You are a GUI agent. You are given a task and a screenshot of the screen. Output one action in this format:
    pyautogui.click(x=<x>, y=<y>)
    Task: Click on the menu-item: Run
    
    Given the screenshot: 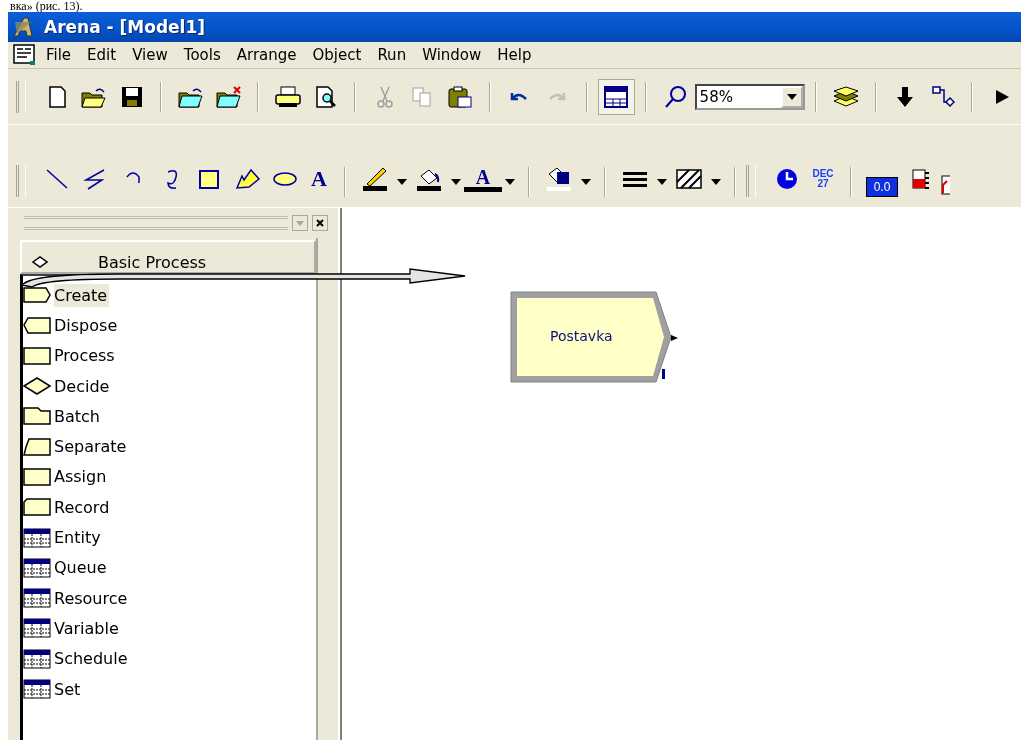 What is the action you would take?
    pyautogui.click(x=392, y=55)
    